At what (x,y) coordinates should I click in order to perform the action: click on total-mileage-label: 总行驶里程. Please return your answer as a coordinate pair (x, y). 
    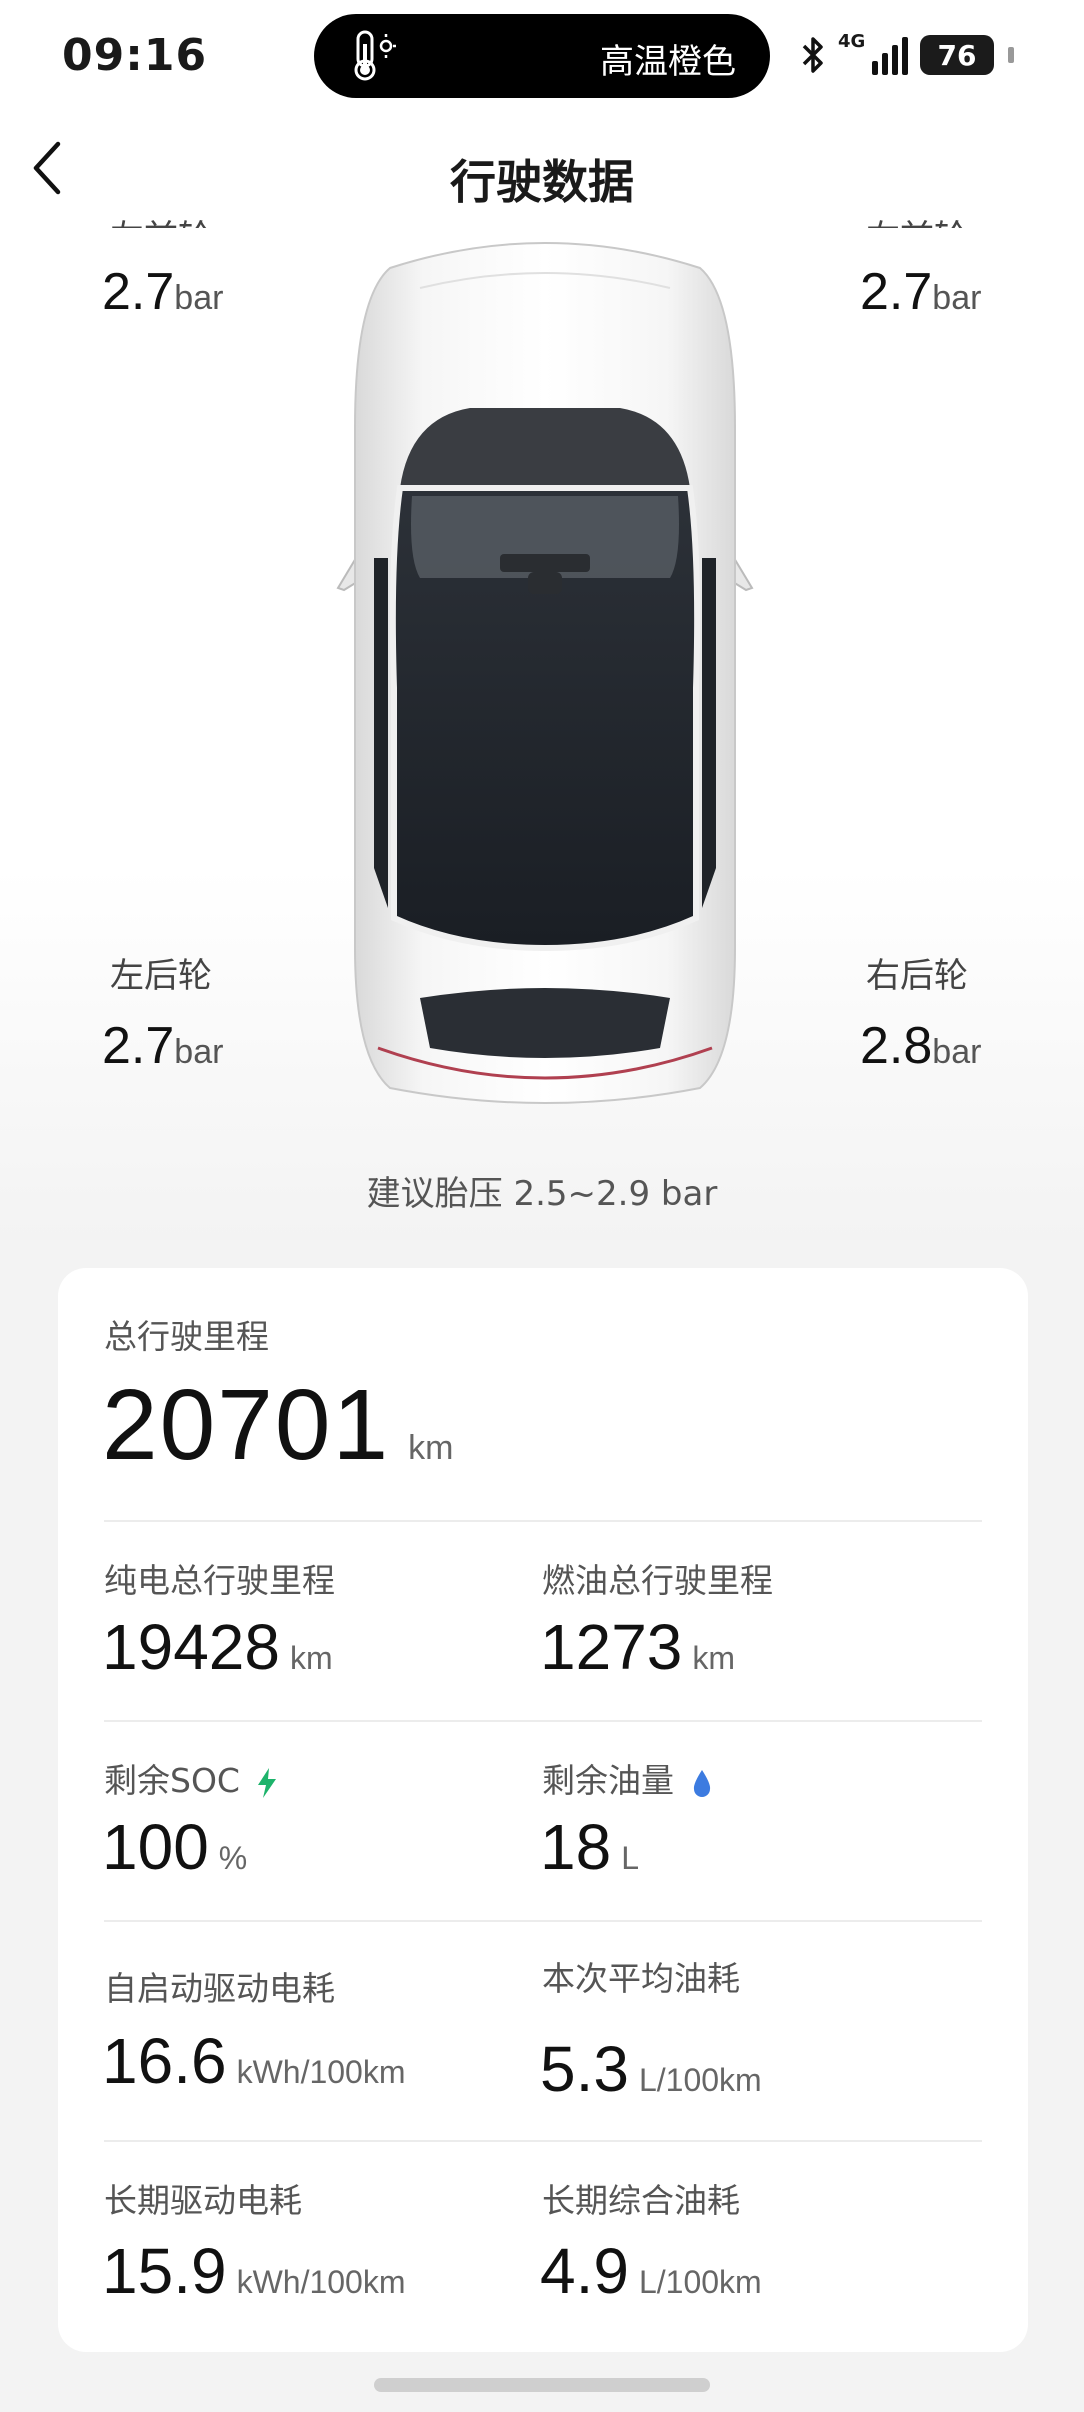
    Looking at the image, I should click on (186, 1336).